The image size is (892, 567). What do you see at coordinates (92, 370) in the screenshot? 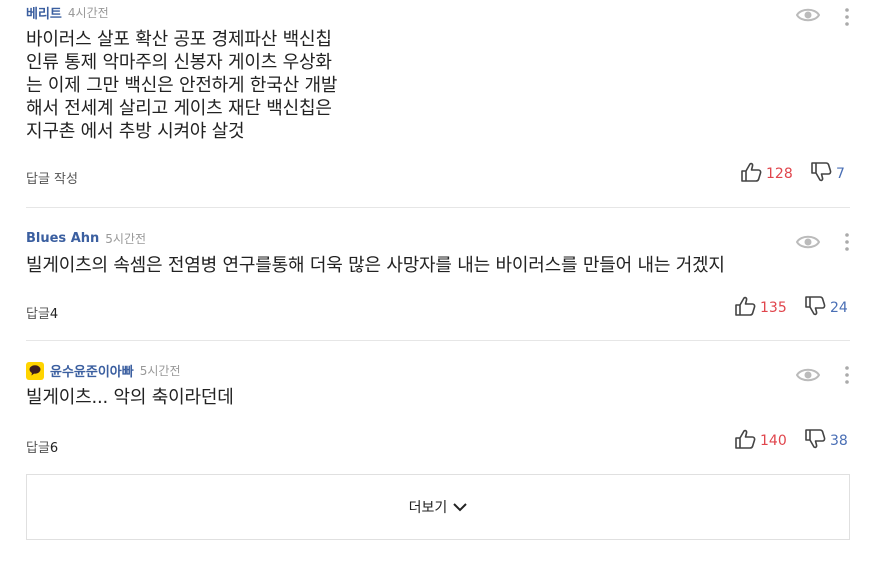
I see `comment-author: 윤수윤준이아빠` at bounding box center [92, 370].